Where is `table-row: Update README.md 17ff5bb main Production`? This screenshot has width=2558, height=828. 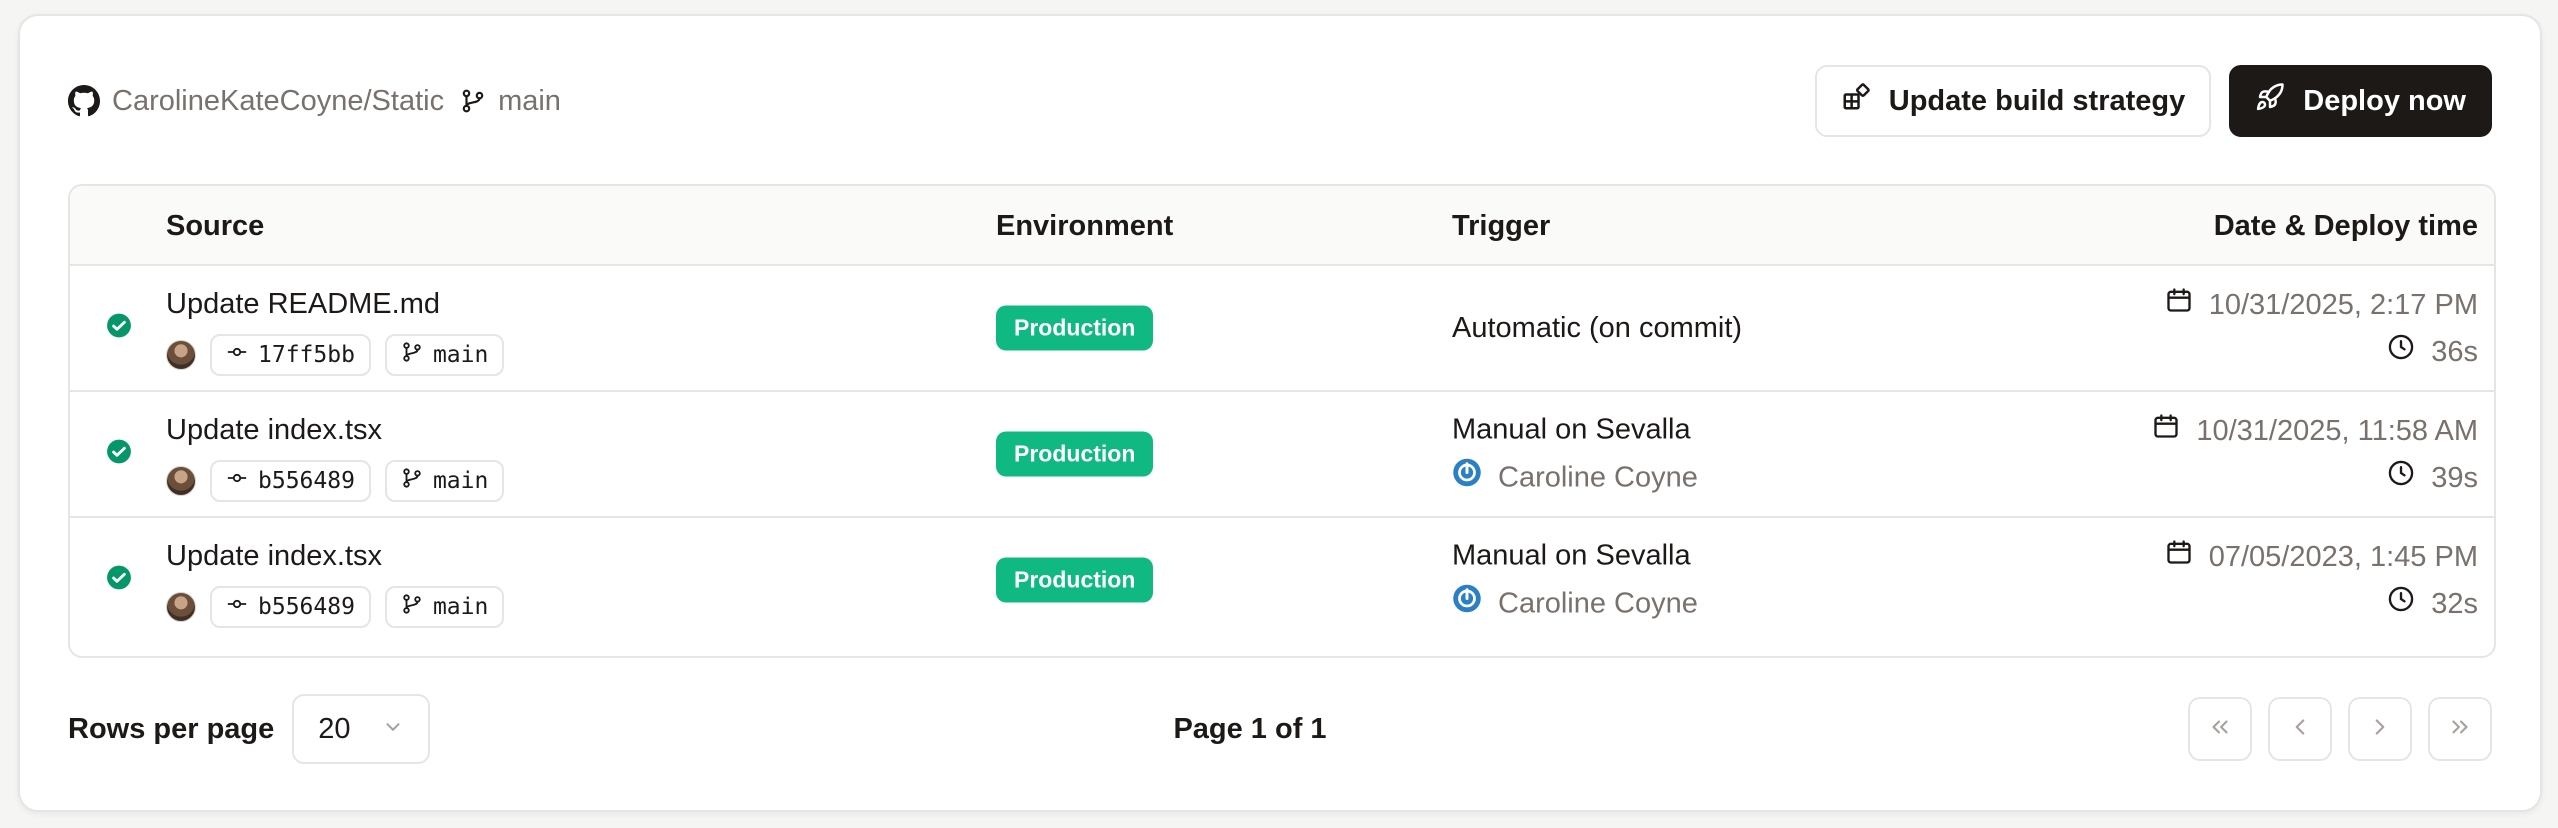 table-row: Update README.md 17ff5bb main Production is located at coordinates (1282, 329).